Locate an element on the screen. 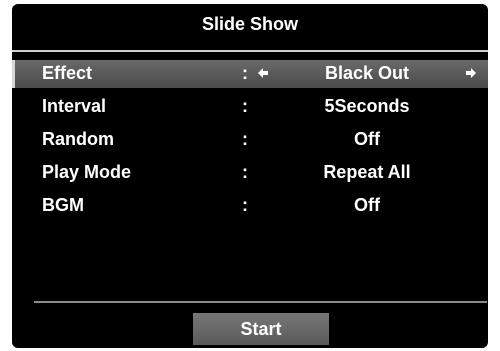 Image resolution: width=500 pixels, height=351 pixels. interval-label: Interval is located at coordinates (74, 106).